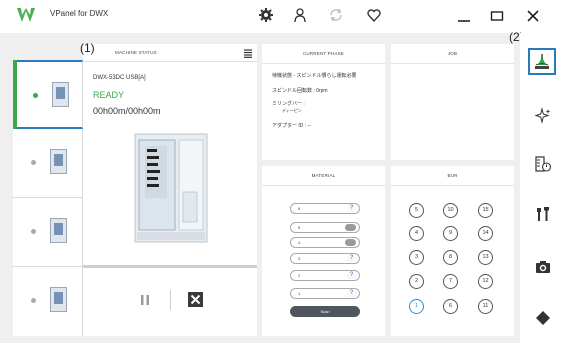 The image size is (566, 350). I want to click on bur-slot-6: 6, so click(450, 306).